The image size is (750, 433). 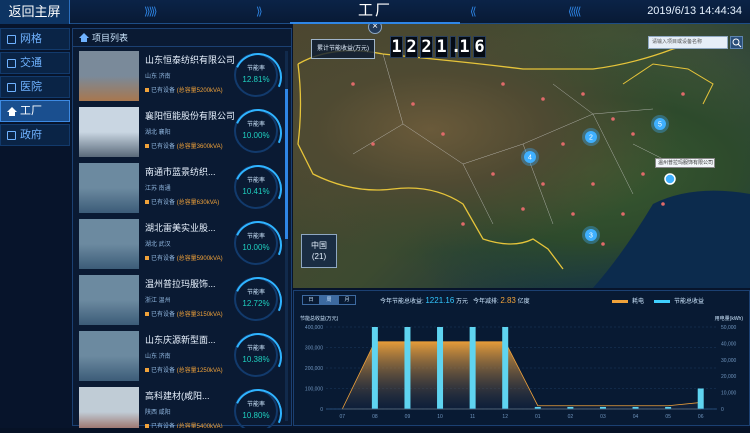 I want to click on period-tabs: 日 周 月, so click(x=329, y=300).